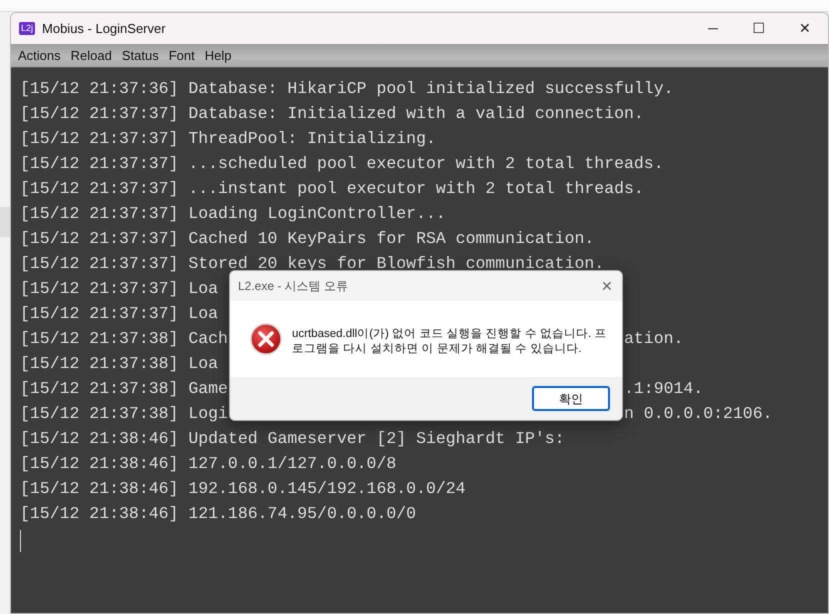 This screenshot has width=829, height=614. What do you see at coordinates (124, 338) in the screenshot?
I see `log-line: [15/12 21:37:38] Cach` at bounding box center [124, 338].